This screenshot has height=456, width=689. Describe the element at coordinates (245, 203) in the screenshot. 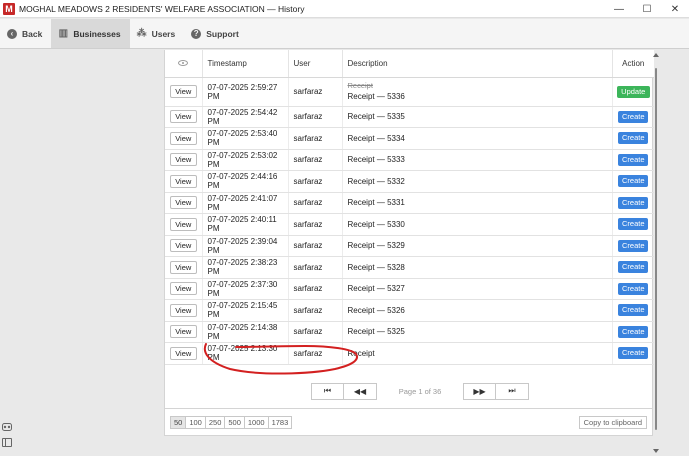

I see `timestamp-cell: 07-07-2025 2:41:07 PM` at that location.